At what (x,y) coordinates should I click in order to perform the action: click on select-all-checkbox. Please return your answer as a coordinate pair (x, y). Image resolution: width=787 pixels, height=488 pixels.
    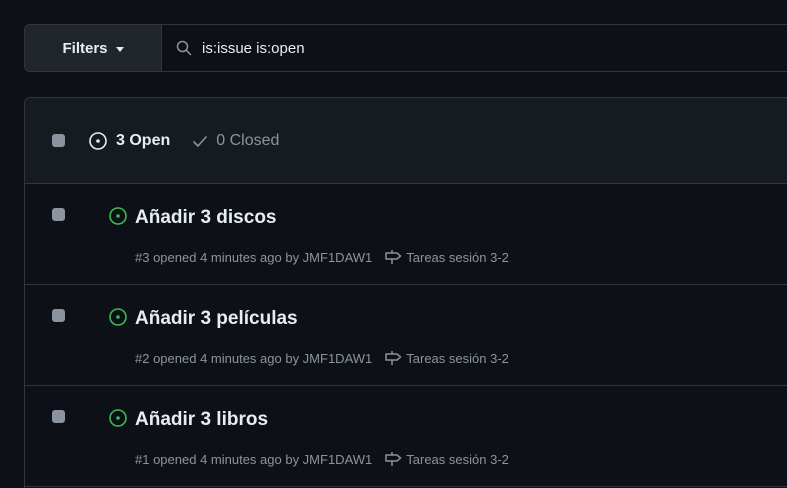
    Looking at the image, I should click on (58, 140).